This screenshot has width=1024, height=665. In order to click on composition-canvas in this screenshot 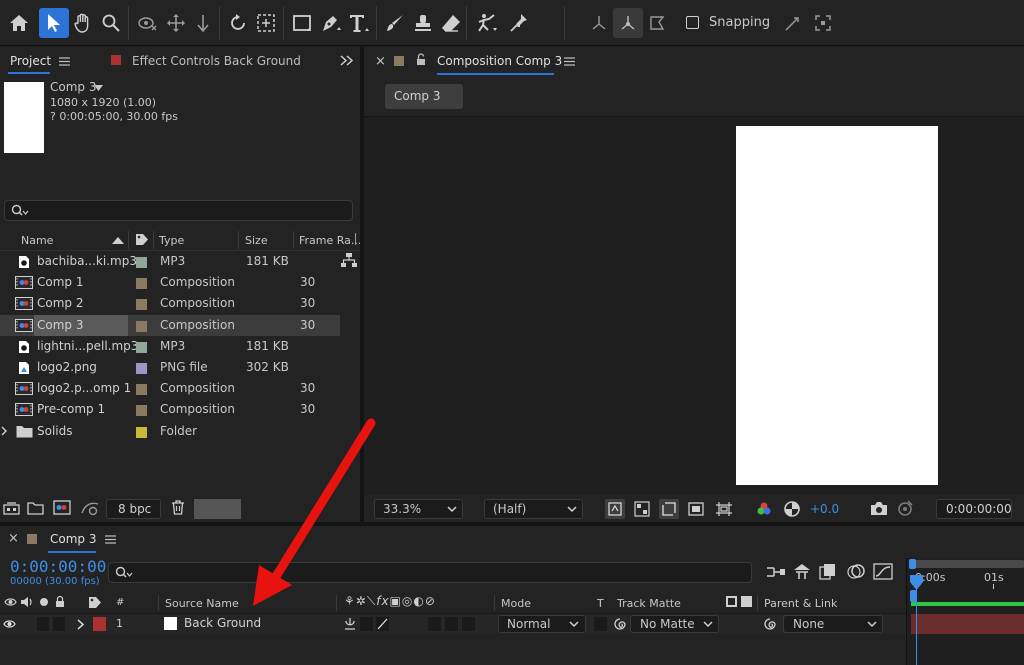, I will do `click(837, 305)`.